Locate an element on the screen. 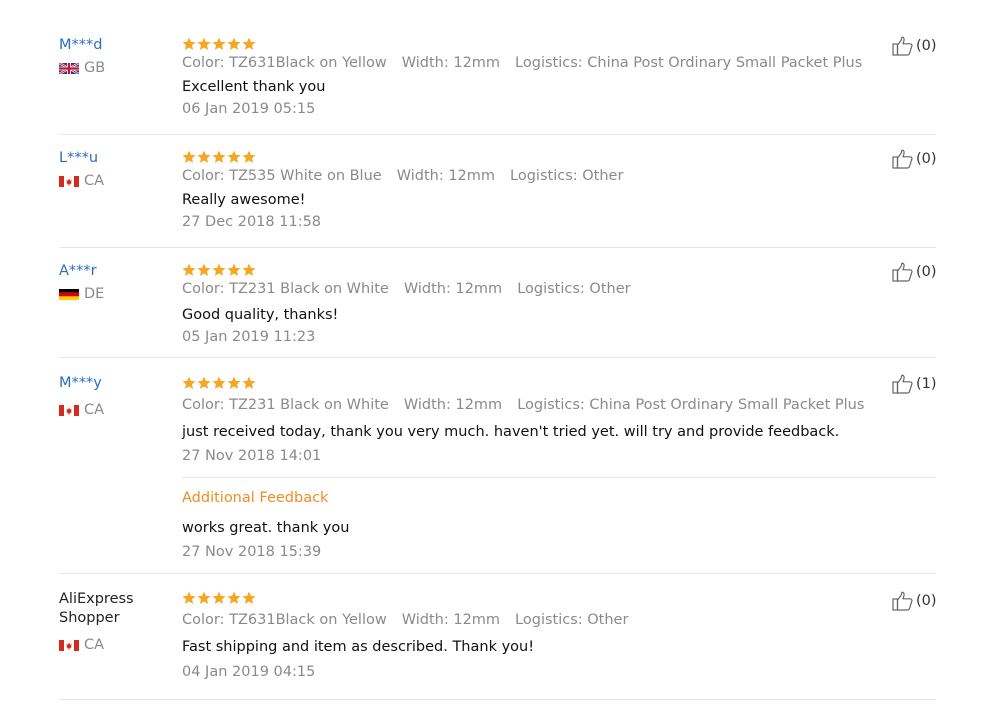 The image size is (1000, 722). buyer-country: DE is located at coordinates (81, 294).